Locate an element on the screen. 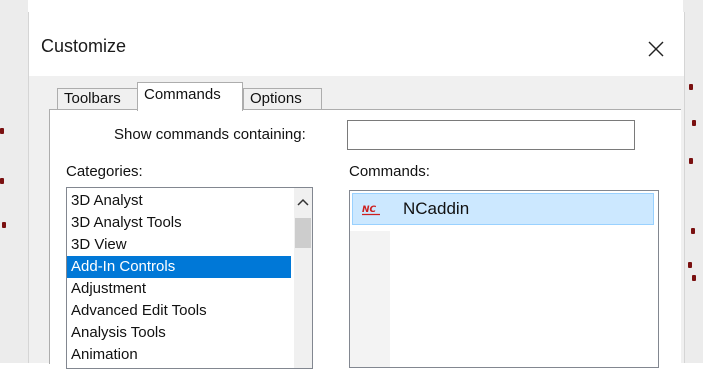 The height and width of the screenshot is (369, 703). close-button is located at coordinates (656, 49).